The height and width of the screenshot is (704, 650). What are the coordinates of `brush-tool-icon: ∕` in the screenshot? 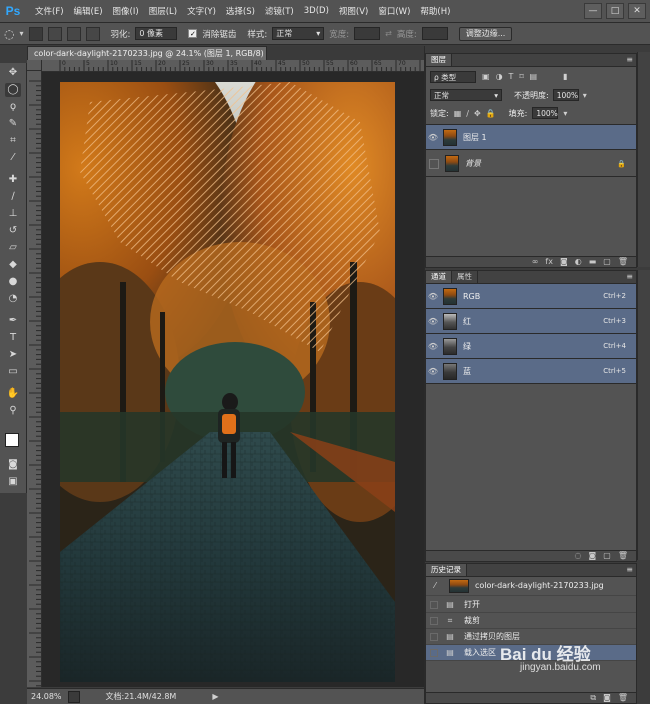 It's located at (13, 197).